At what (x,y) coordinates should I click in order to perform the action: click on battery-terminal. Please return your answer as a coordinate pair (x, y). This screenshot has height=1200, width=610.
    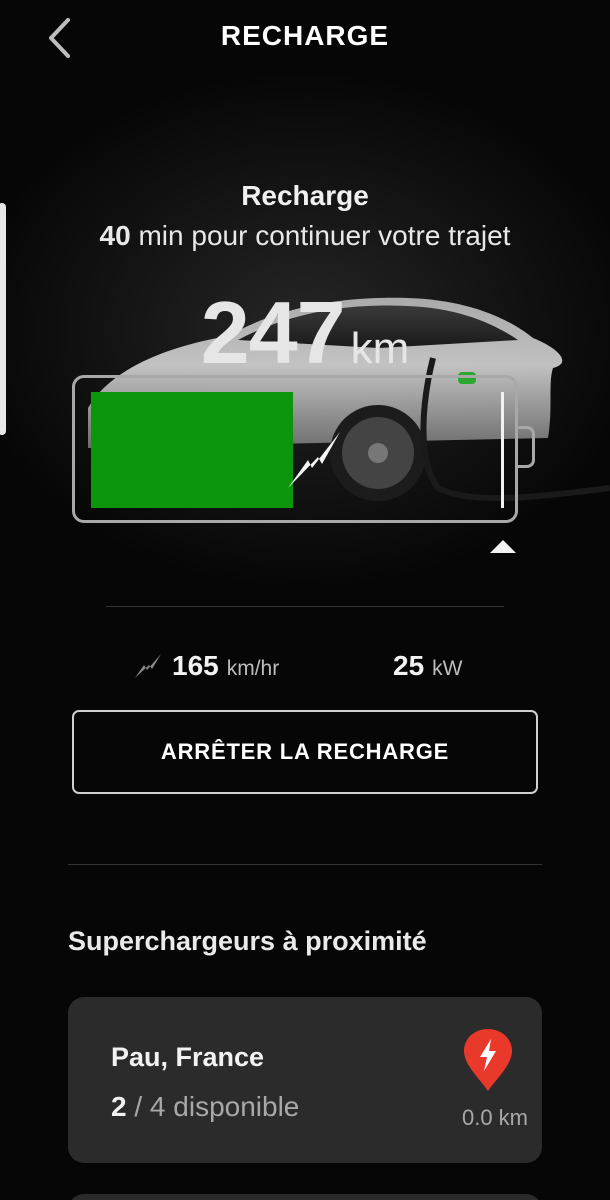
    Looking at the image, I should click on (526, 447).